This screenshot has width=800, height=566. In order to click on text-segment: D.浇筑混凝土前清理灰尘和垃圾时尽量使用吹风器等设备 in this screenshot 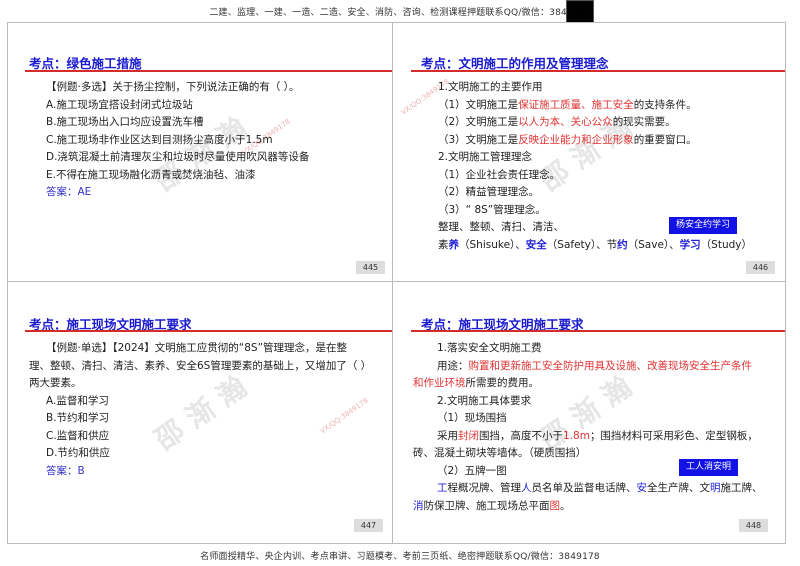, I will do `click(178, 157)`.